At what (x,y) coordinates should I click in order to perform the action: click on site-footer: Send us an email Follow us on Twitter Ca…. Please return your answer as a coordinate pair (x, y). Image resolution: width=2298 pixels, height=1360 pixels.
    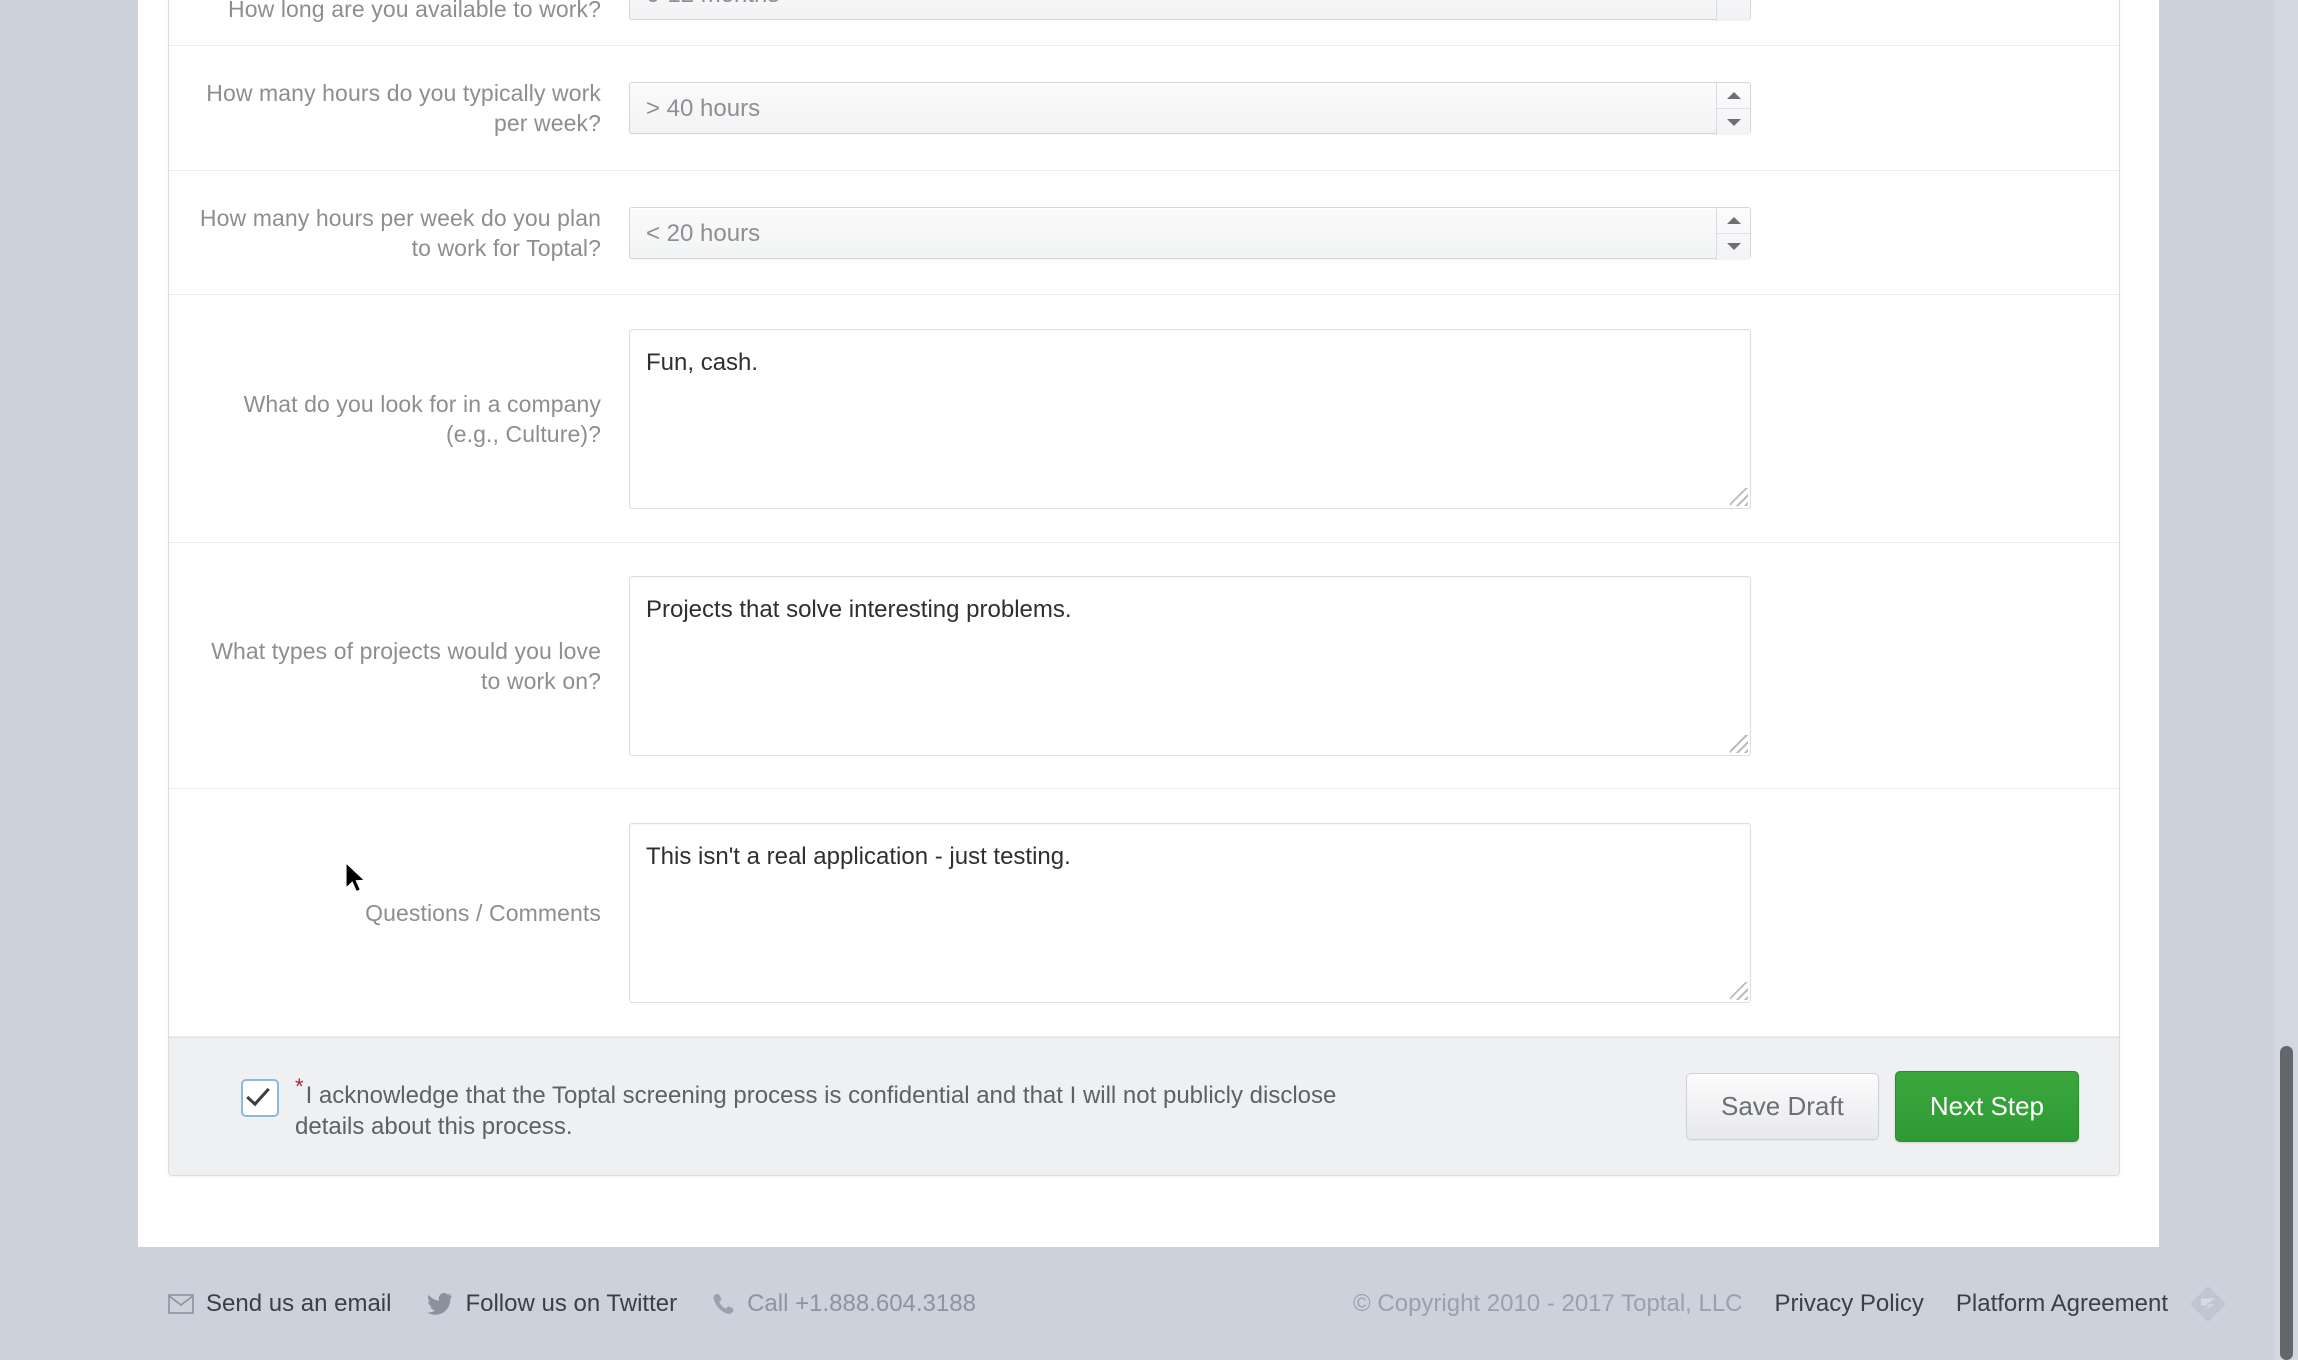
    Looking at the image, I should click on (1149, 1303).